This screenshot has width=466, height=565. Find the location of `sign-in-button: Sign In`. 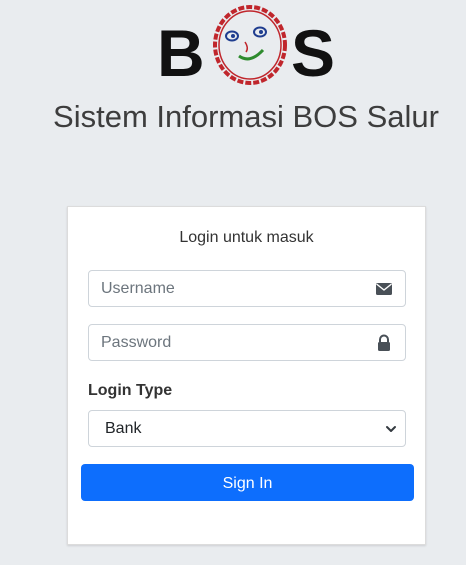

sign-in-button: Sign In is located at coordinates (247, 482).